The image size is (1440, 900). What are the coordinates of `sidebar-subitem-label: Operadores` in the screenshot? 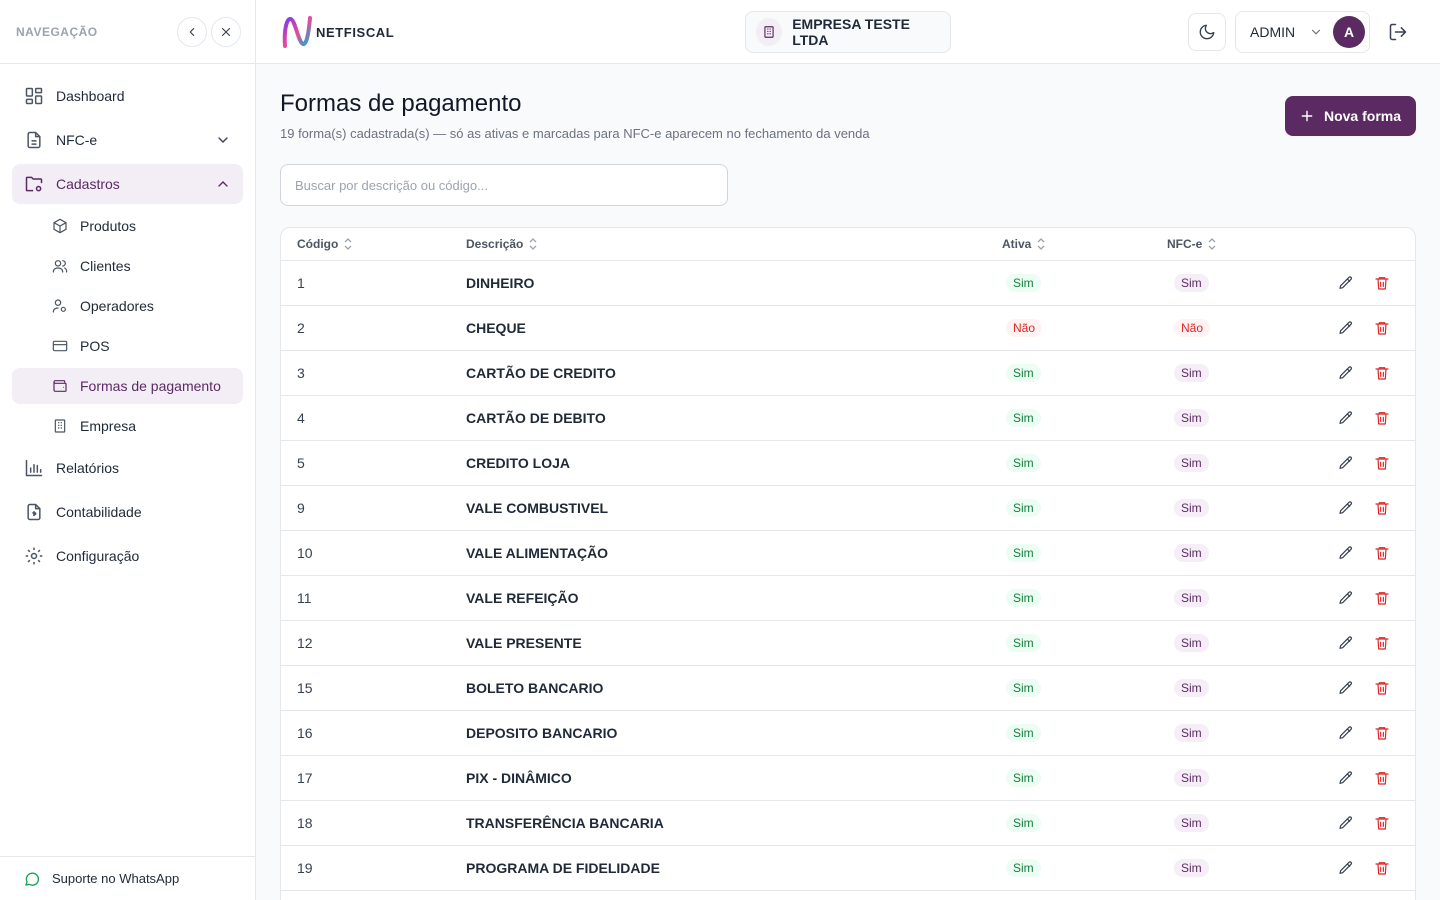 It's located at (117, 306).